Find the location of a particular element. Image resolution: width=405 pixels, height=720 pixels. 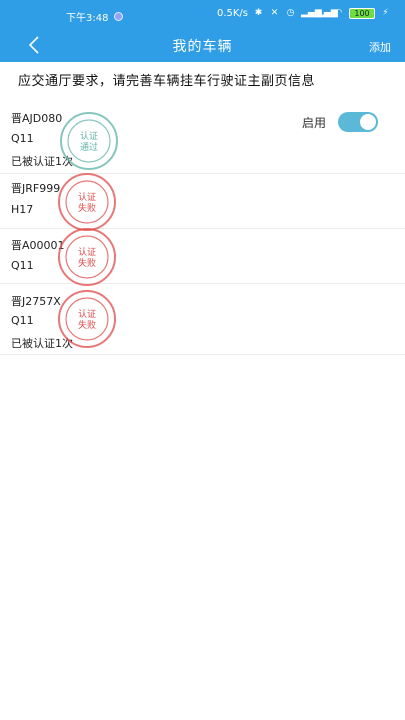

enable-control: 启用 is located at coordinates (340, 122).